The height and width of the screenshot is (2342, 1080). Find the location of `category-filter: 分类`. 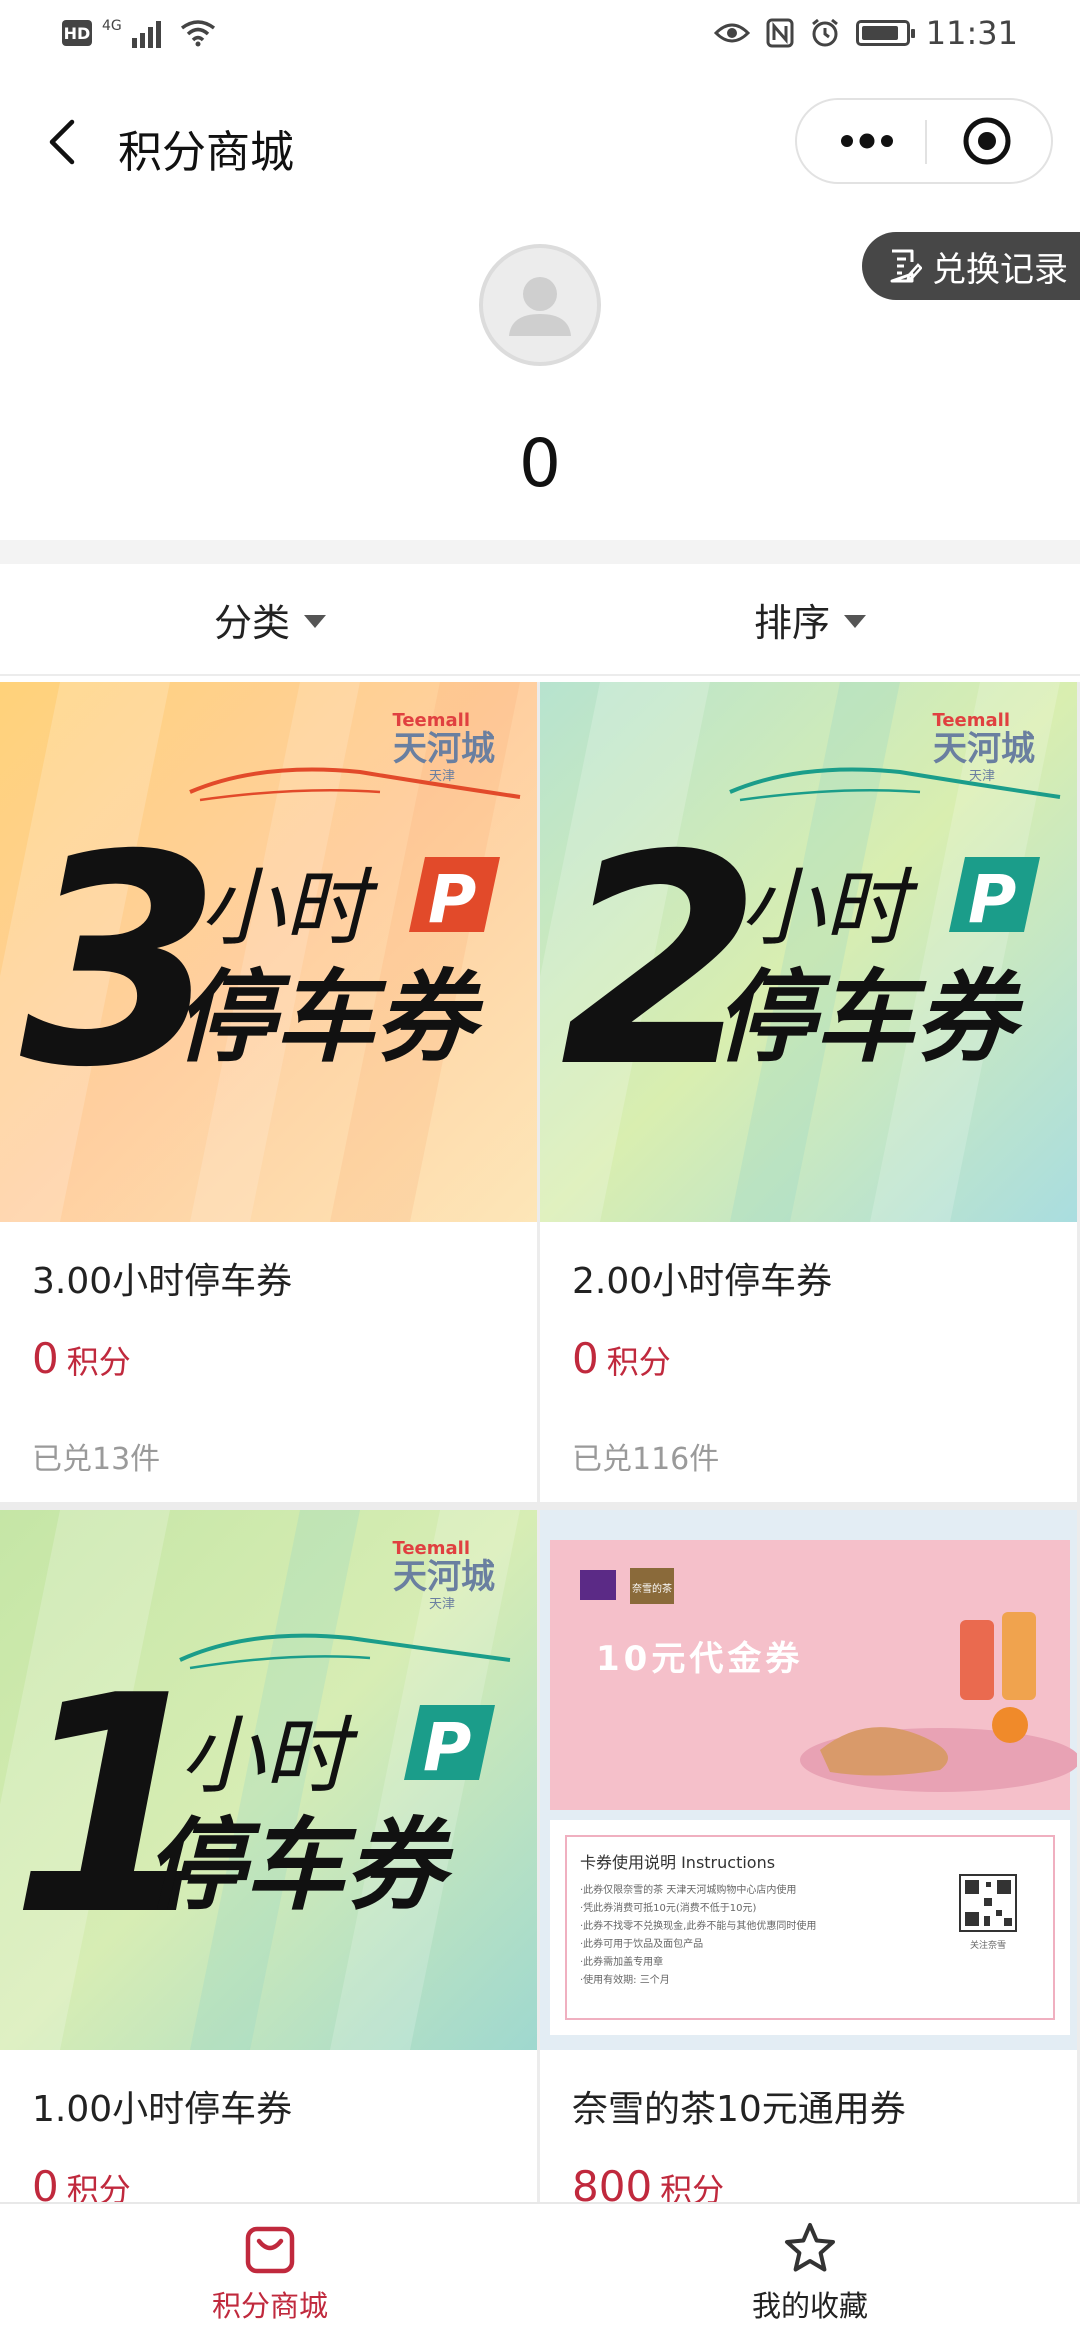

category-filter: 分类 is located at coordinates (270, 619).